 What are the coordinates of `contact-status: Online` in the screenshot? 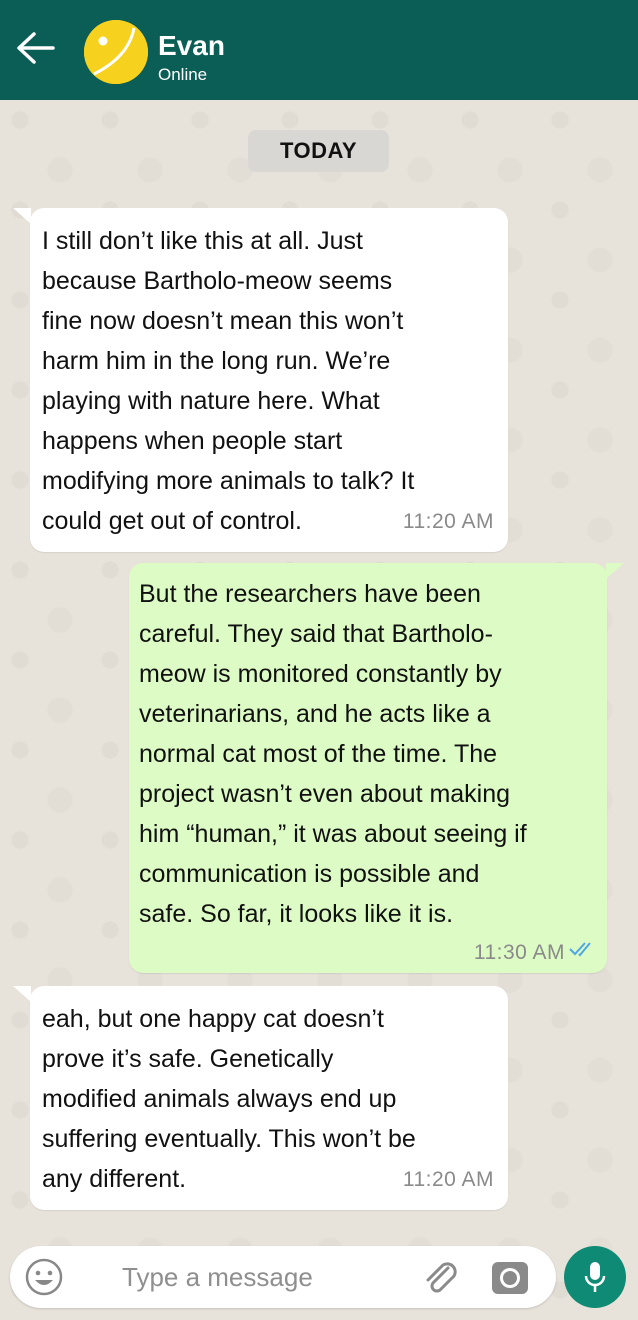 It's located at (183, 74).